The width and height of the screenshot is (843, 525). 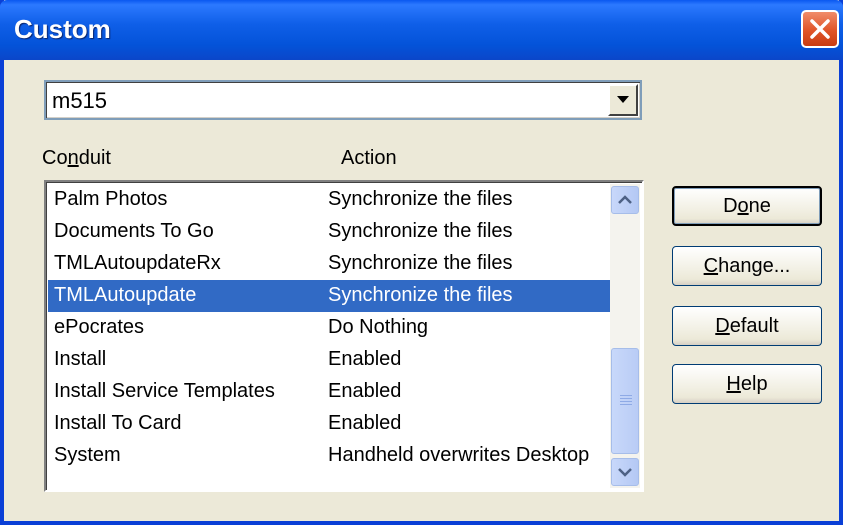 I want to click on scrollbar-thumb, so click(x=625, y=401).